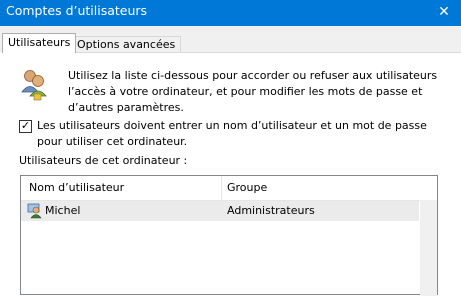  What do you see at coordinates (230, 13) in the screenshot?
I see `title-bar: Comptes d’utilisateurs ✕` at bounding box center [230, 13].